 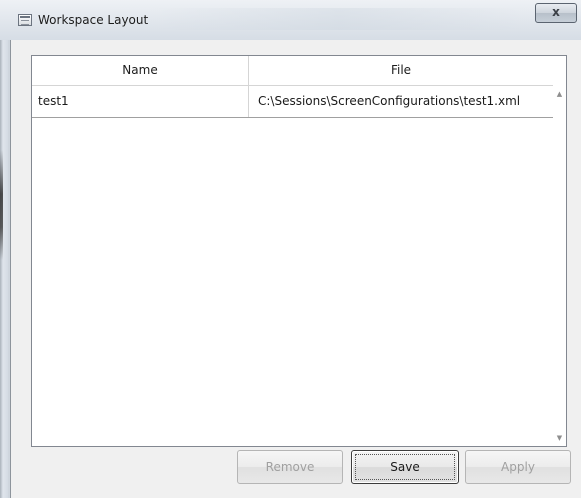 What do you see at coordinates (559, 438) in the screenshot?
I see `scroll-down-icon: ▼` at bounding box center [559, 438].